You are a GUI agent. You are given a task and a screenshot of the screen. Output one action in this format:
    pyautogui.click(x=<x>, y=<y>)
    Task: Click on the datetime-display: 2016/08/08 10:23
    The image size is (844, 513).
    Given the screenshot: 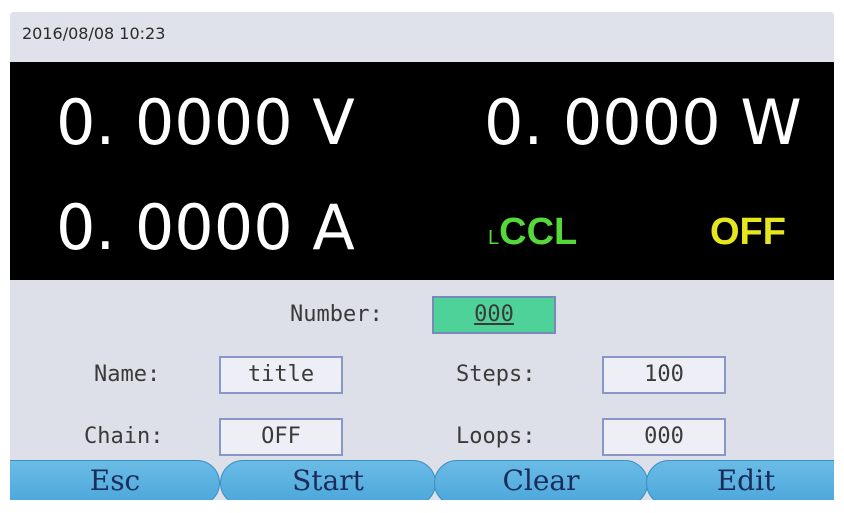 What is the action you would take?
    pyautogui.click(x=94, y=33)
    